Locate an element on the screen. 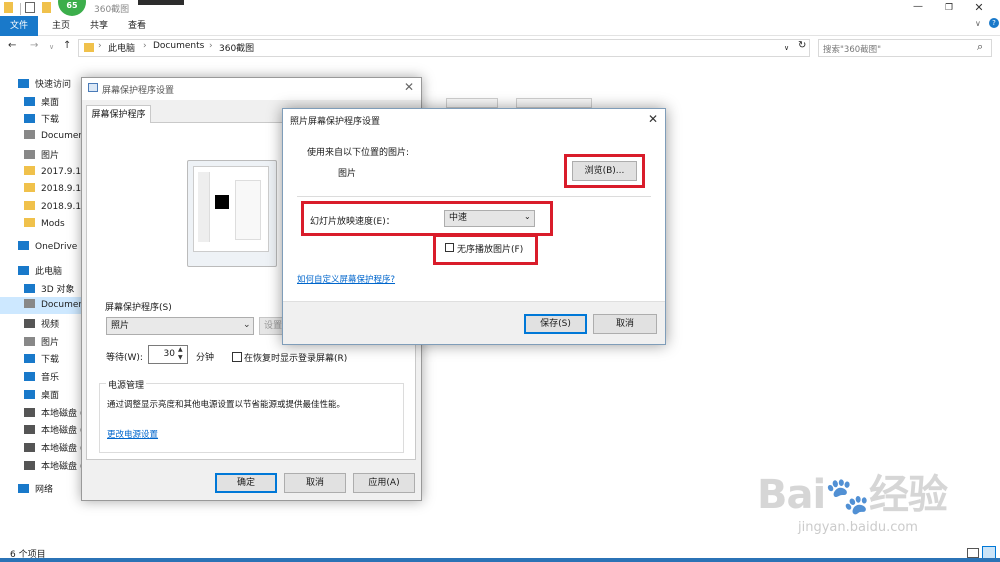 This screenshot has height=562, width=1000. search-icon: ⌕ is located at coordinates (980, 47).